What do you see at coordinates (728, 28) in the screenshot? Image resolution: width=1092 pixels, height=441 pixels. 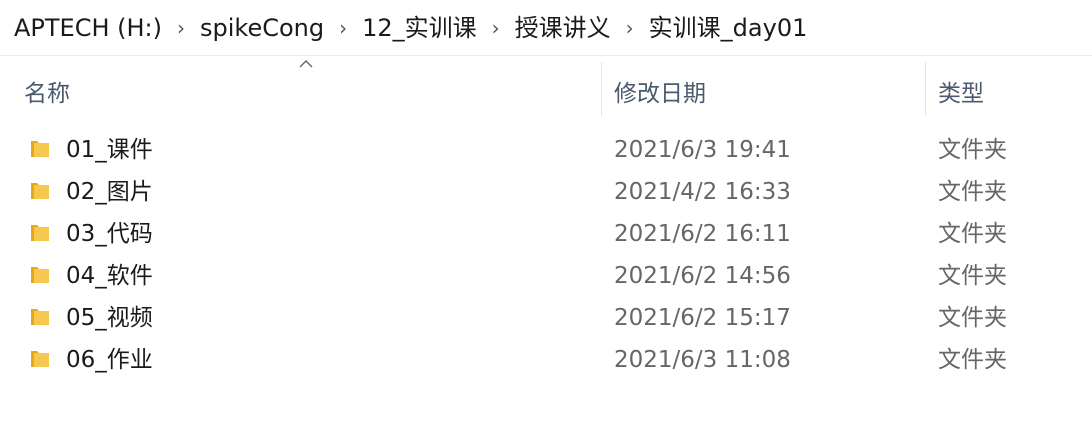 I see `breadcrumb-item-day01: 实训课_day01` at bounding box center [728, 28].